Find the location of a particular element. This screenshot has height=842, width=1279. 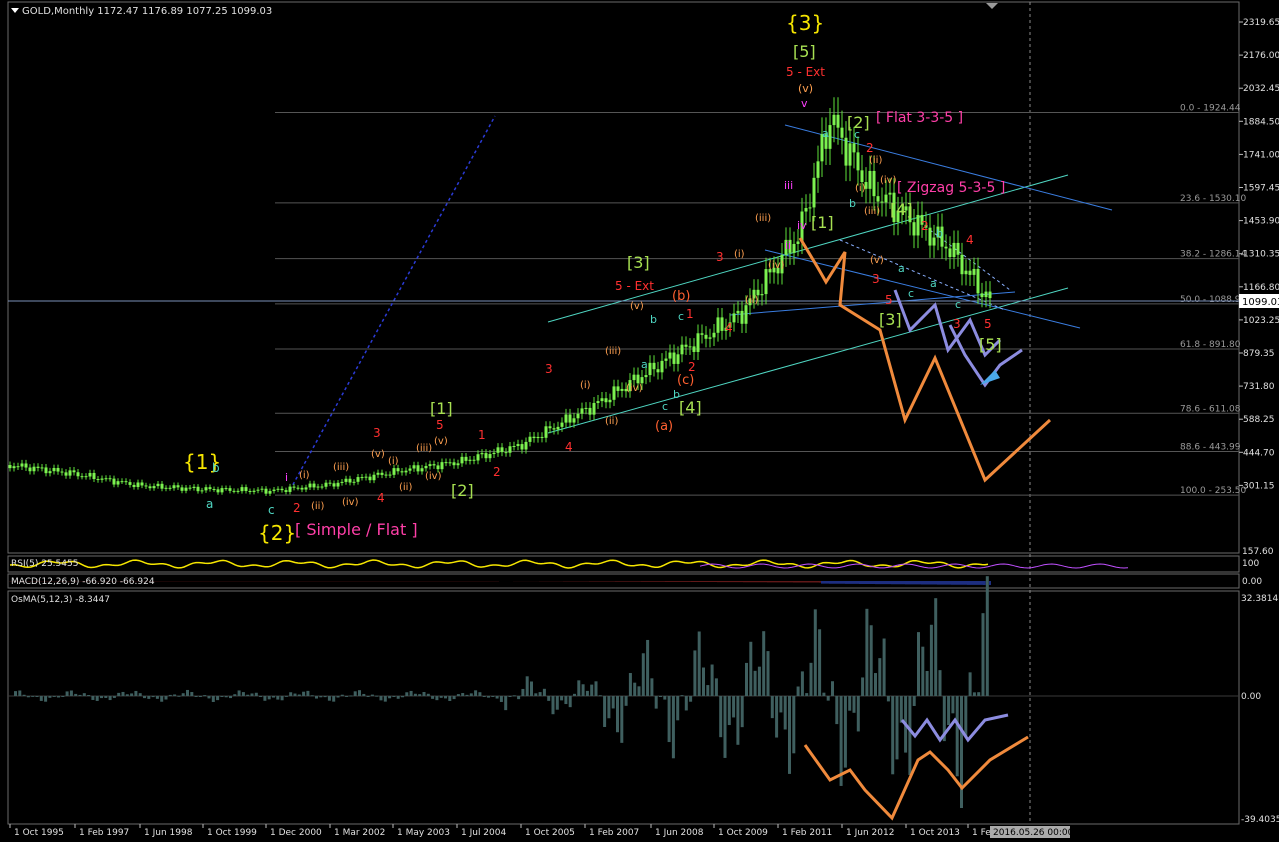

price-axis-label: 1023.25 is located at coordinates (1261, 321).